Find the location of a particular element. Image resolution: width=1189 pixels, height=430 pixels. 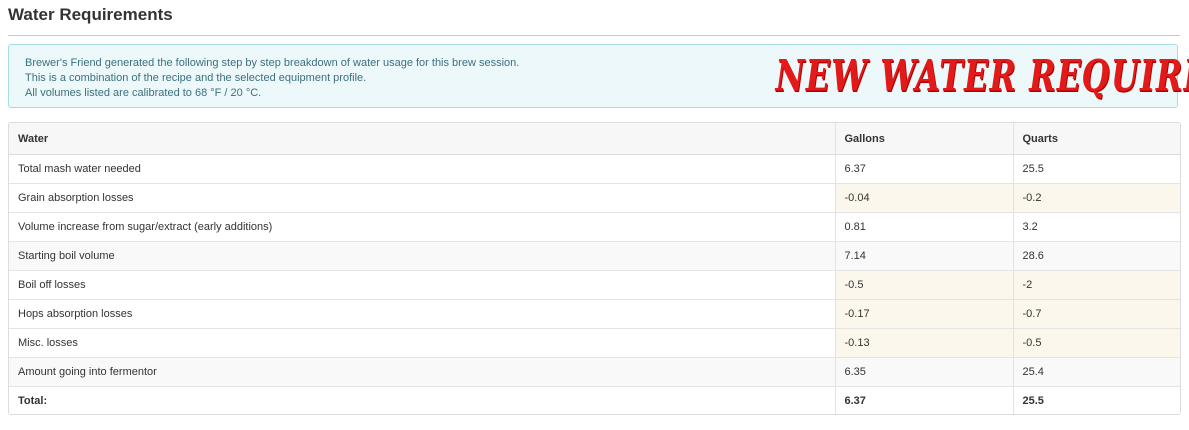

row-gallons: 7.14 is located at coordinates (923, 256).